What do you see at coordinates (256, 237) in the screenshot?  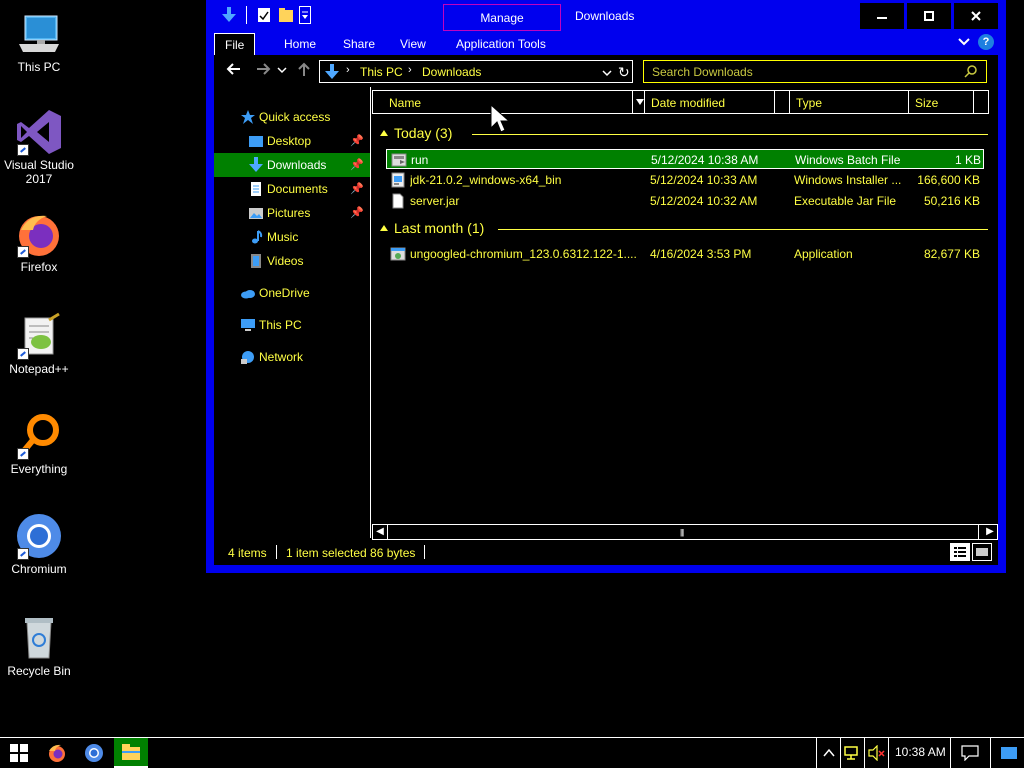 I see `music-note-icon` at bounding box center [256, 237].